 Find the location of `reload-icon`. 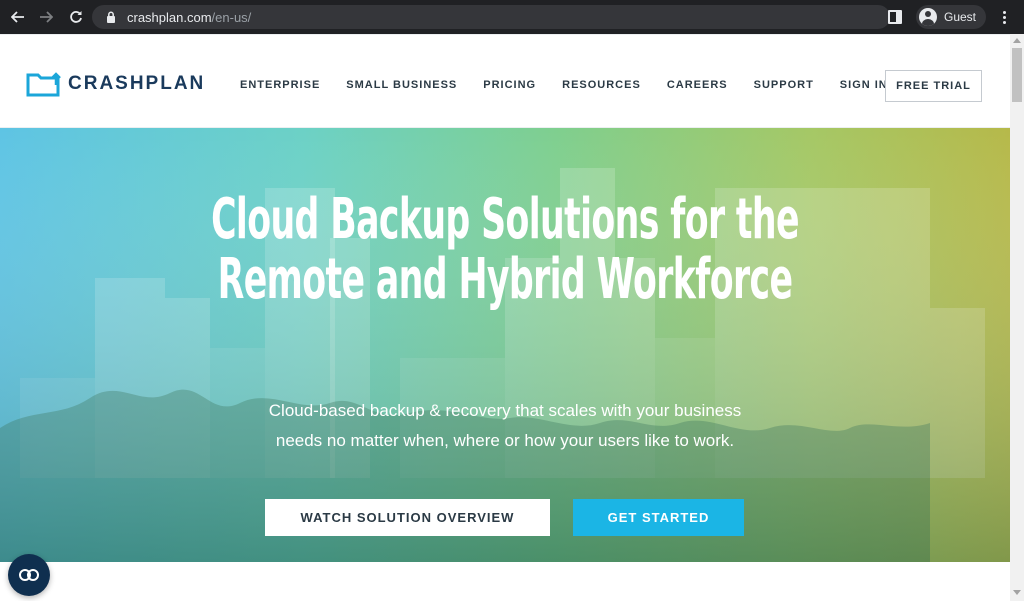

reload-icon is located at coordinates (76, 17).